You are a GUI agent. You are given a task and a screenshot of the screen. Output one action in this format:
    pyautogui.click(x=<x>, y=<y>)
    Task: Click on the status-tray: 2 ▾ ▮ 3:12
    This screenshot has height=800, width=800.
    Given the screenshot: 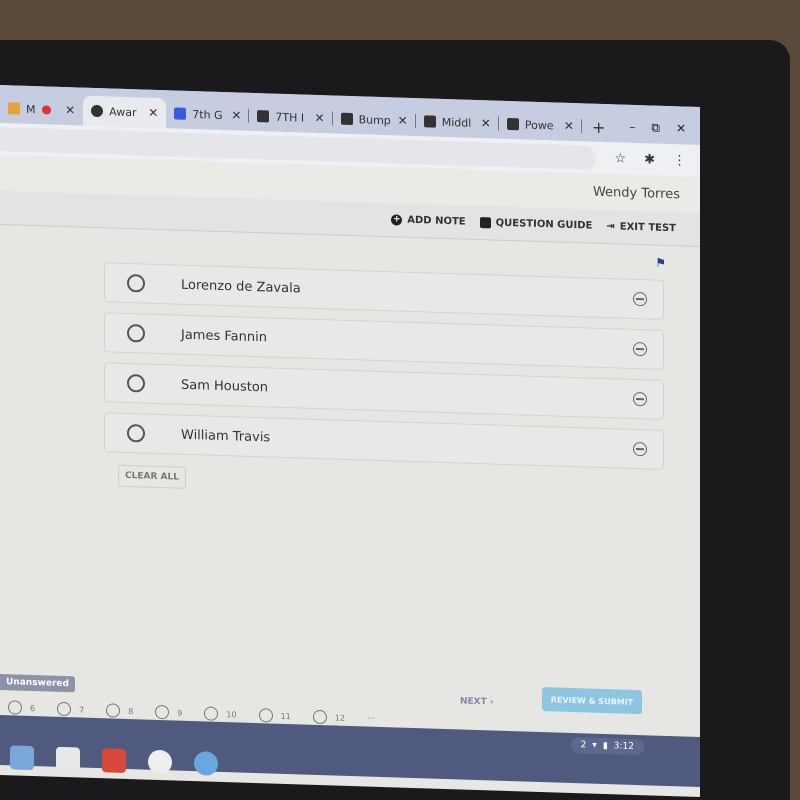 What is the action you would take?
    pyautogui.click(x=607, y=746)
    